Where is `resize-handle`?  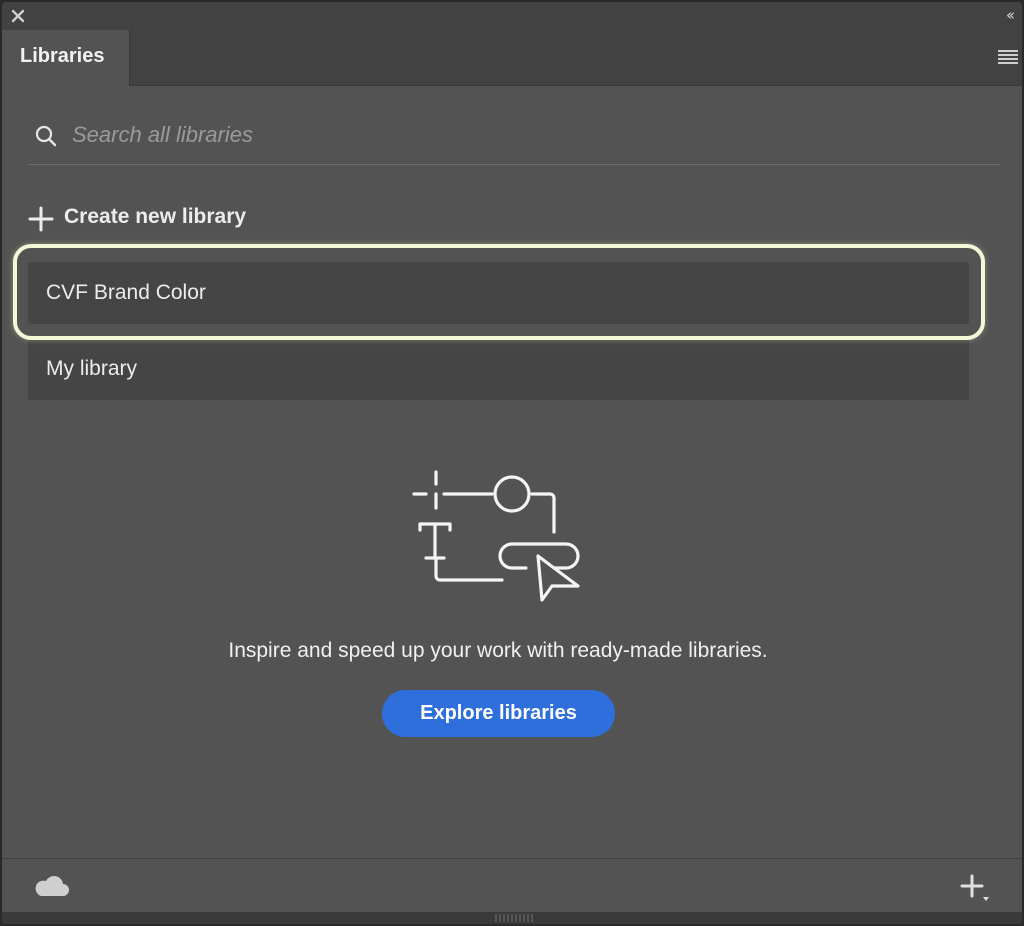
resize-handle is located at coordinates (512, 918).